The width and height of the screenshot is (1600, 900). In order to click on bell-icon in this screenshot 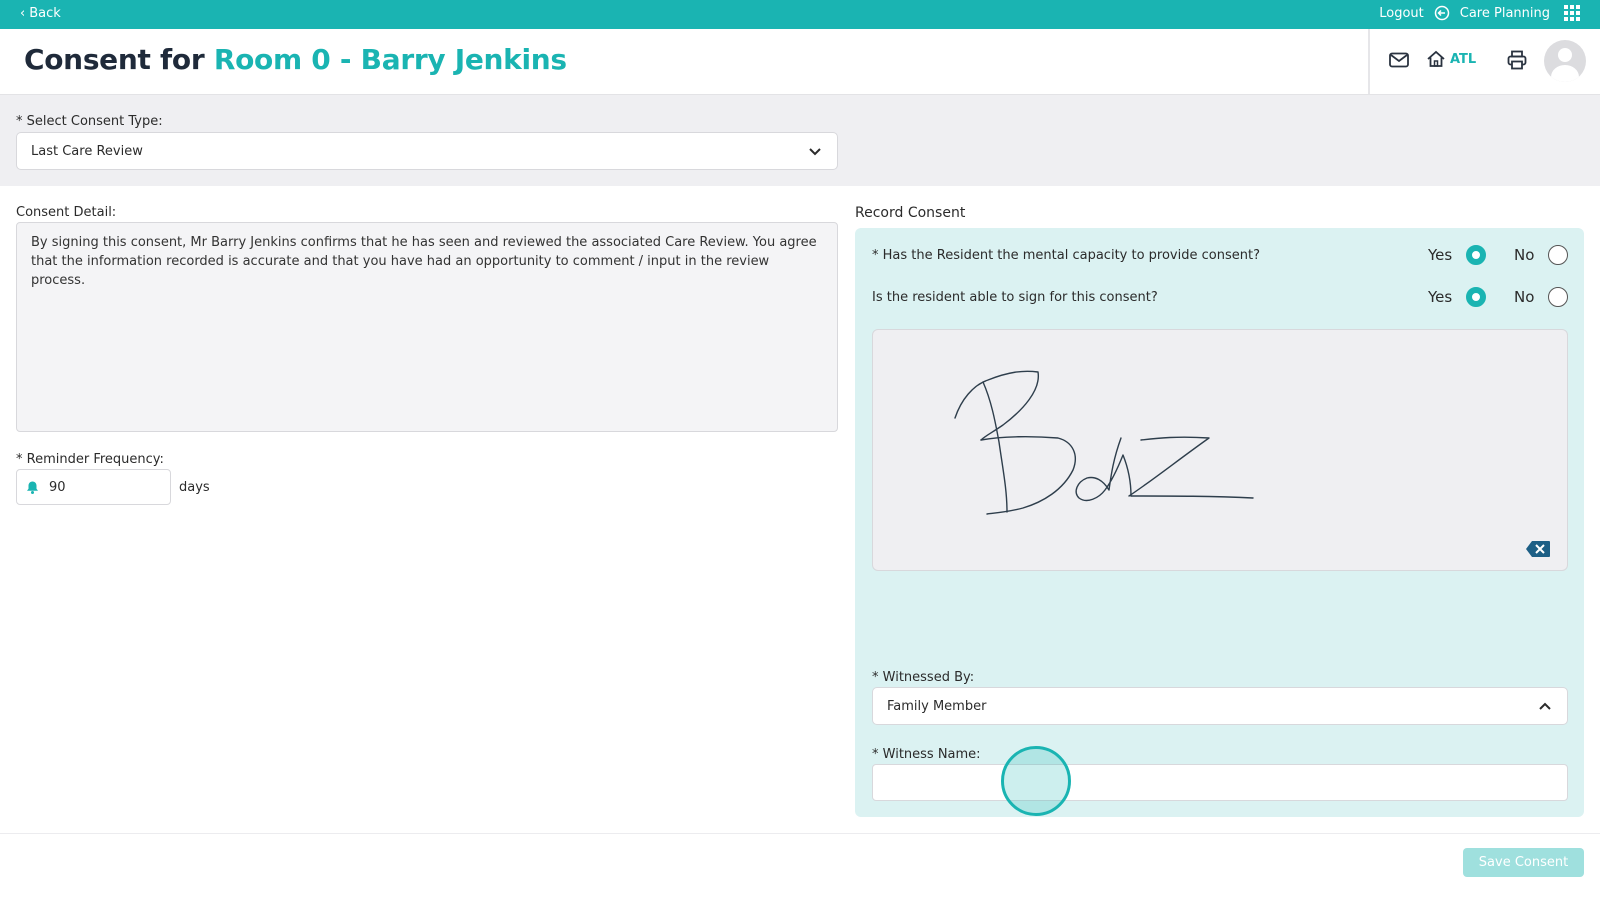, I will do `click(32, 487)`.